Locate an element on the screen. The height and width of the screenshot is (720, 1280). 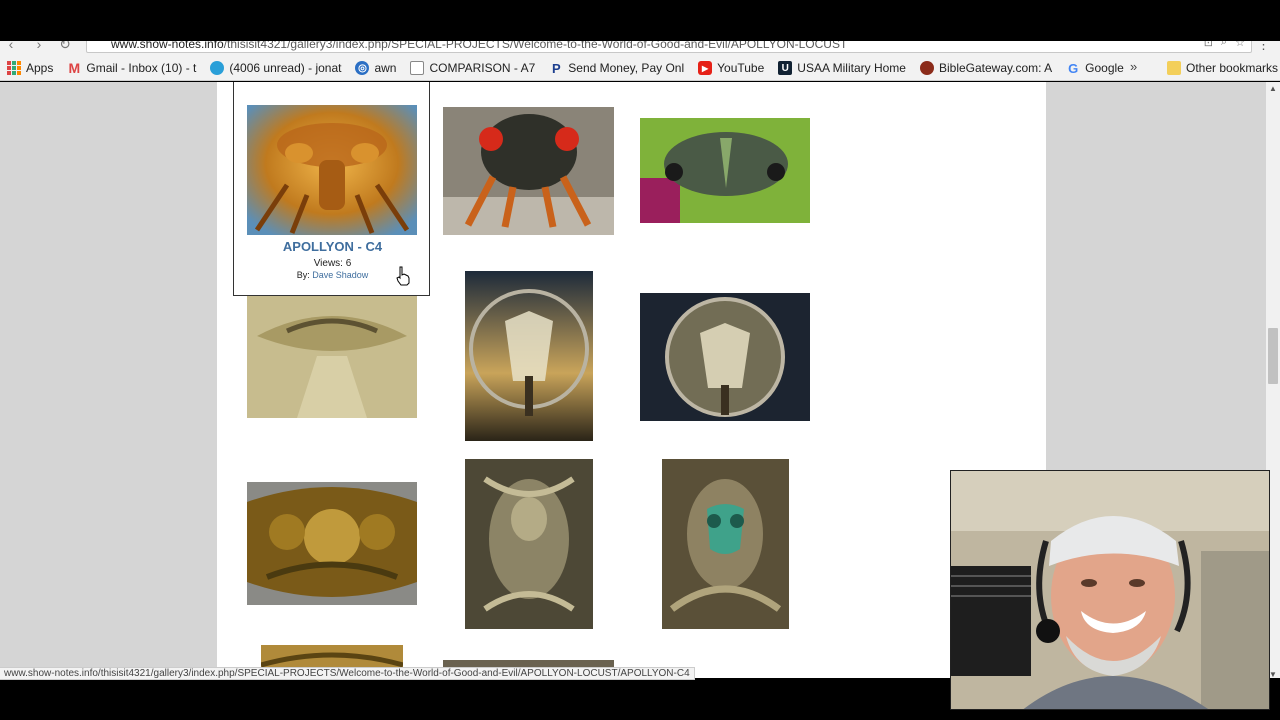
search-icon: ⌕ is located at coordinates (1224, 45).